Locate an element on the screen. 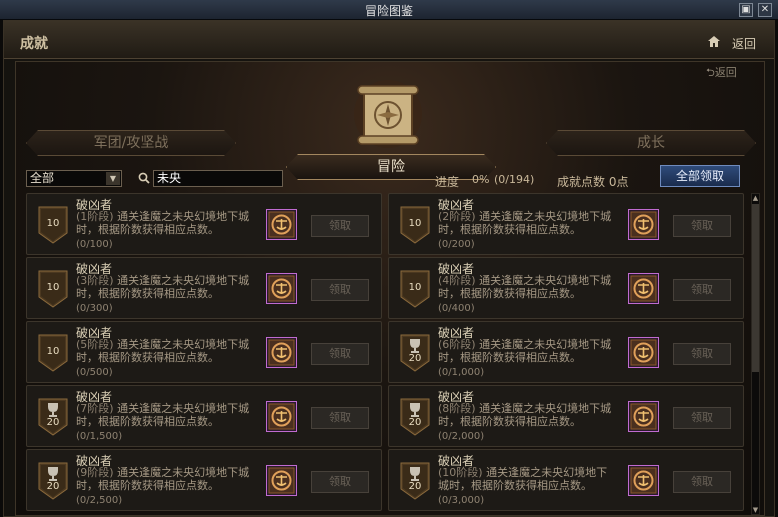 The height and width of the screenshot is (517, 778). achievement-description: (5阶段) 通关逢魔之未央幻境地下城时，根据阶数获得相应点数。 is located at coordinates (166, 351).